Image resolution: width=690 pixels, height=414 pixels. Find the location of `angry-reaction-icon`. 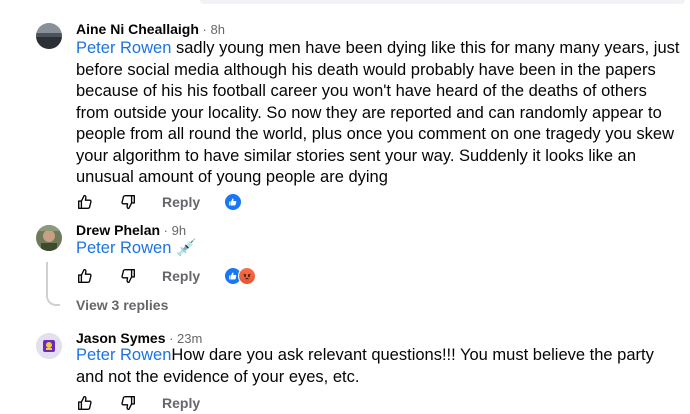

angry-reaction-icon is located at coordinates (247, 276).